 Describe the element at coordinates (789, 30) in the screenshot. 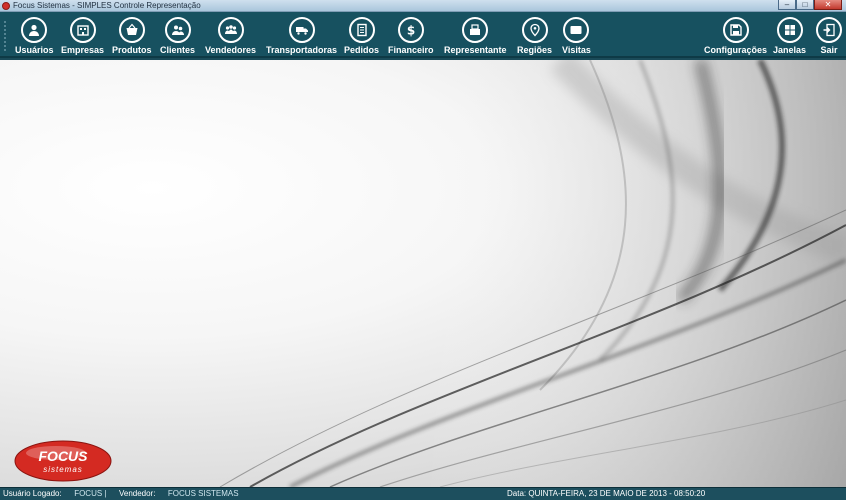

I see `windows-icon` at that location.